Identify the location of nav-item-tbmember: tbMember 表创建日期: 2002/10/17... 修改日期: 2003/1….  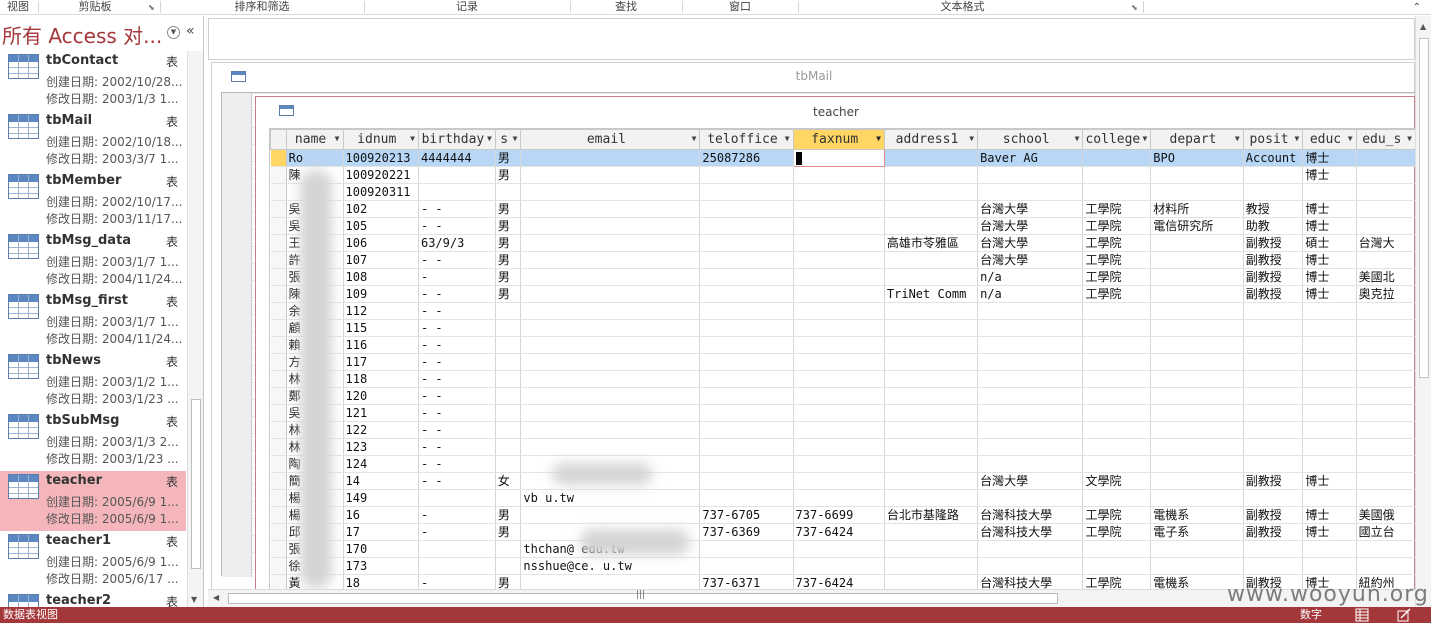
(93, 201).